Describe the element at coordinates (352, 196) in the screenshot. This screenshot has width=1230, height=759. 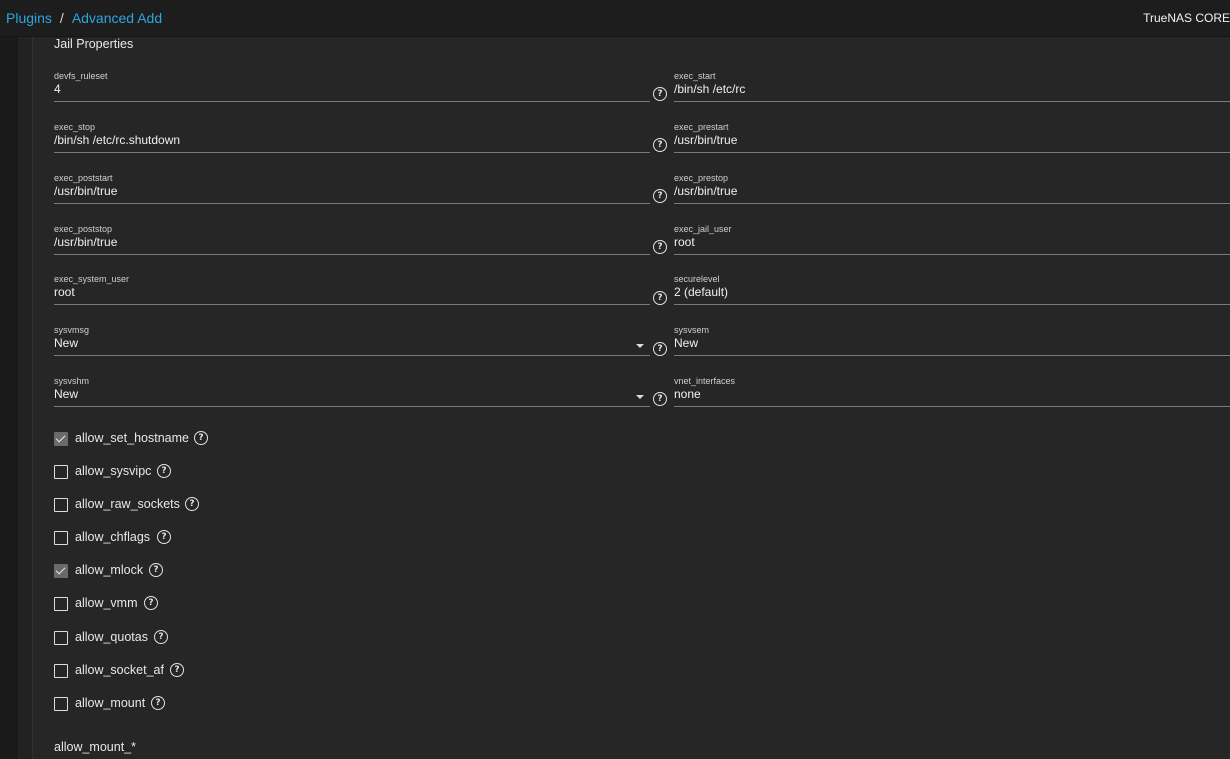
I see `exec-poststart-field: exec_poststart /usr/bin/true` at that location.